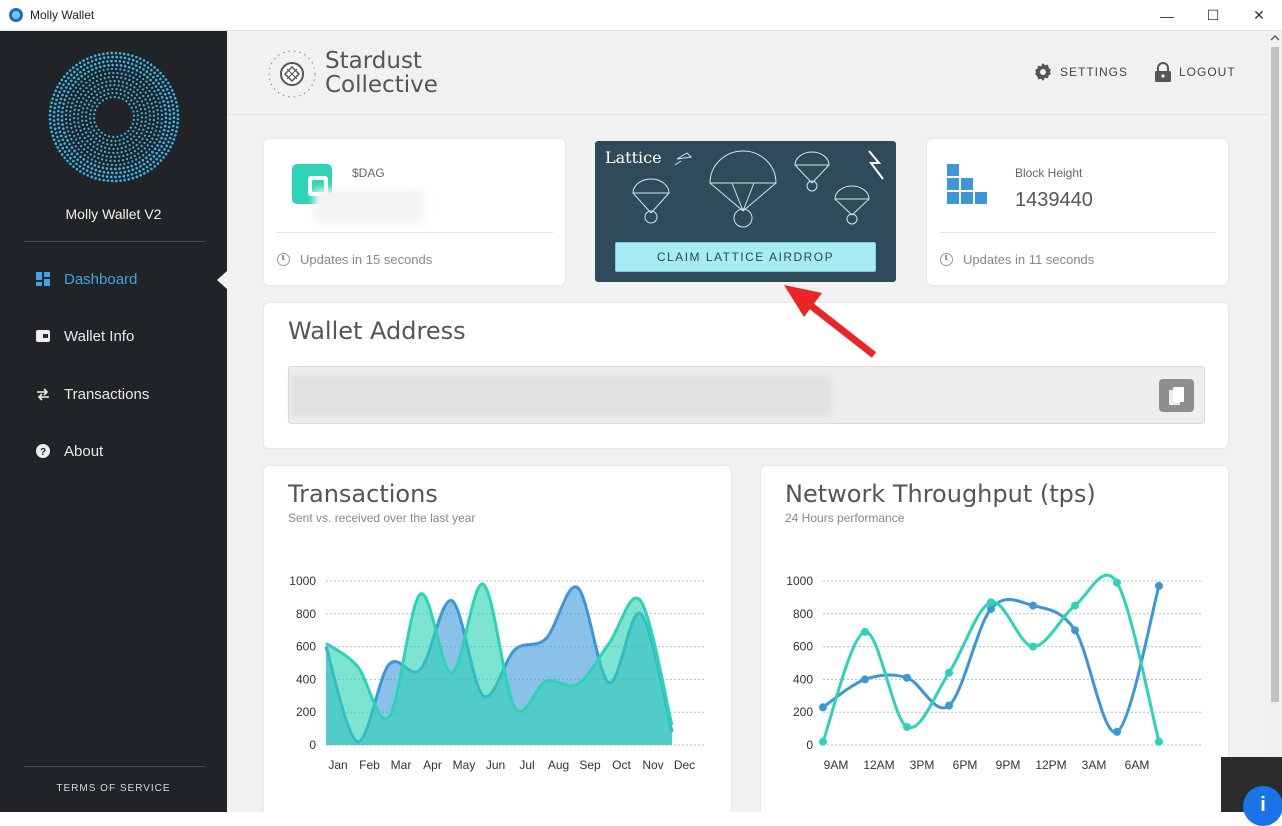  Describe the element at coordinates (369, 206) in the screenshot. I see `dag-balance-hidden` at that location.